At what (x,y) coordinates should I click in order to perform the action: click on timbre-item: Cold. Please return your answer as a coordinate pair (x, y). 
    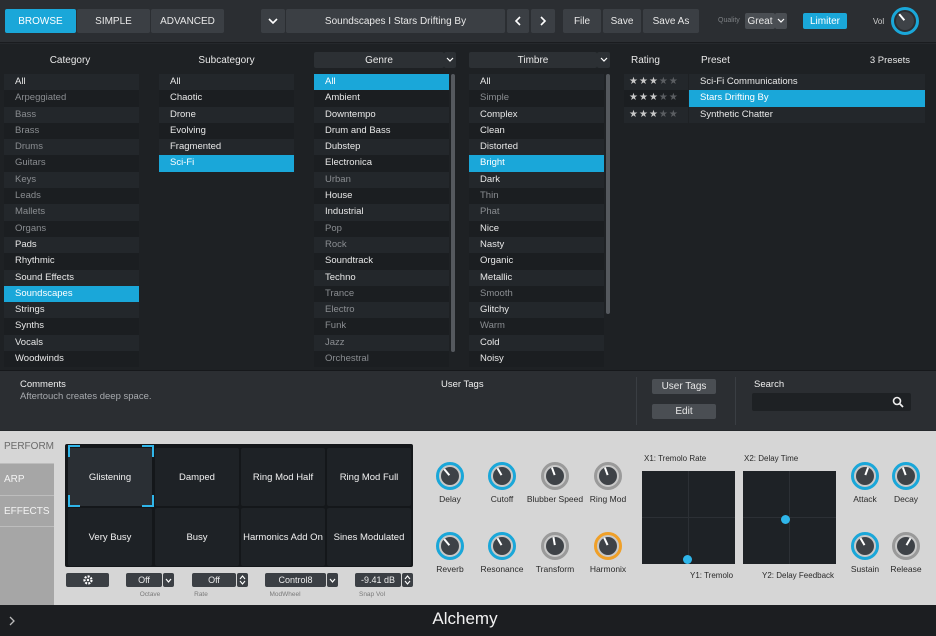
    Looking at the image, I should click on (536, 343).